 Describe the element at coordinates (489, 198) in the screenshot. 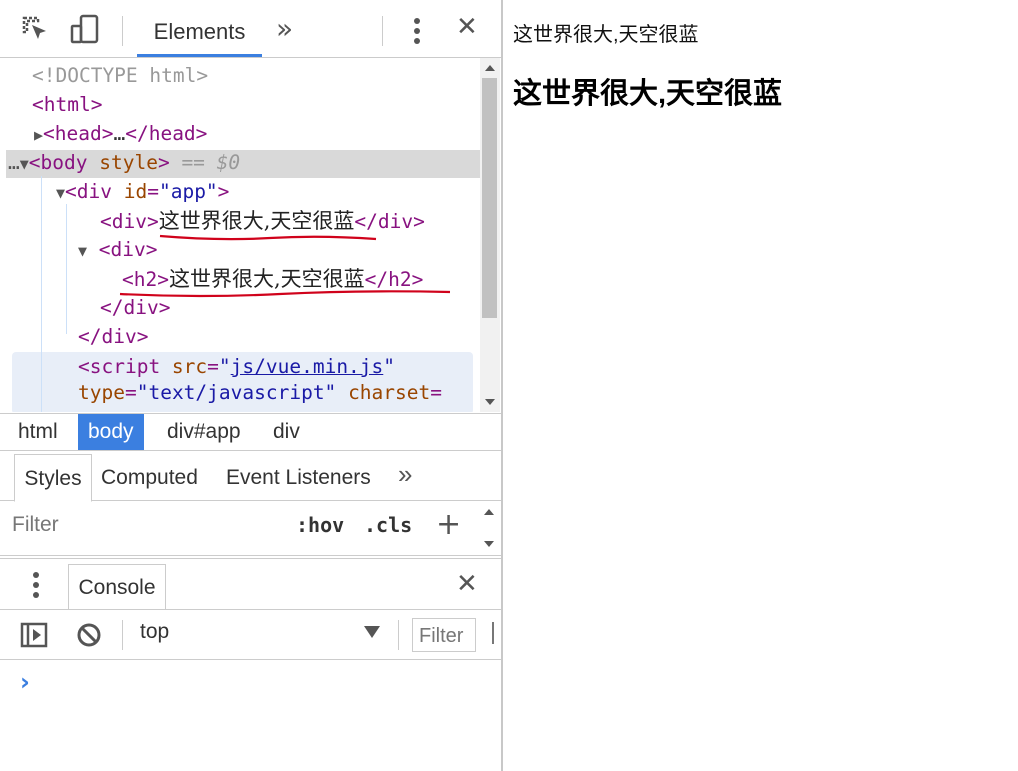

I see `scroll-thumb` at that location.